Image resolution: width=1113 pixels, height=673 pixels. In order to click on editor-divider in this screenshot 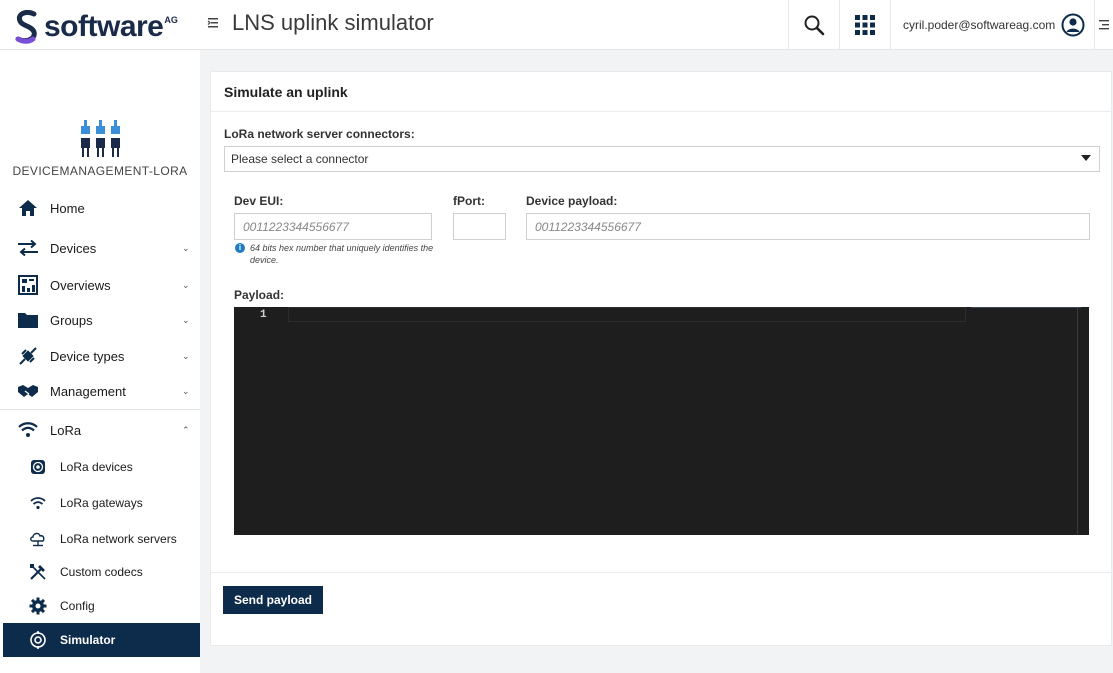, I will do `click(1026, 307)`.